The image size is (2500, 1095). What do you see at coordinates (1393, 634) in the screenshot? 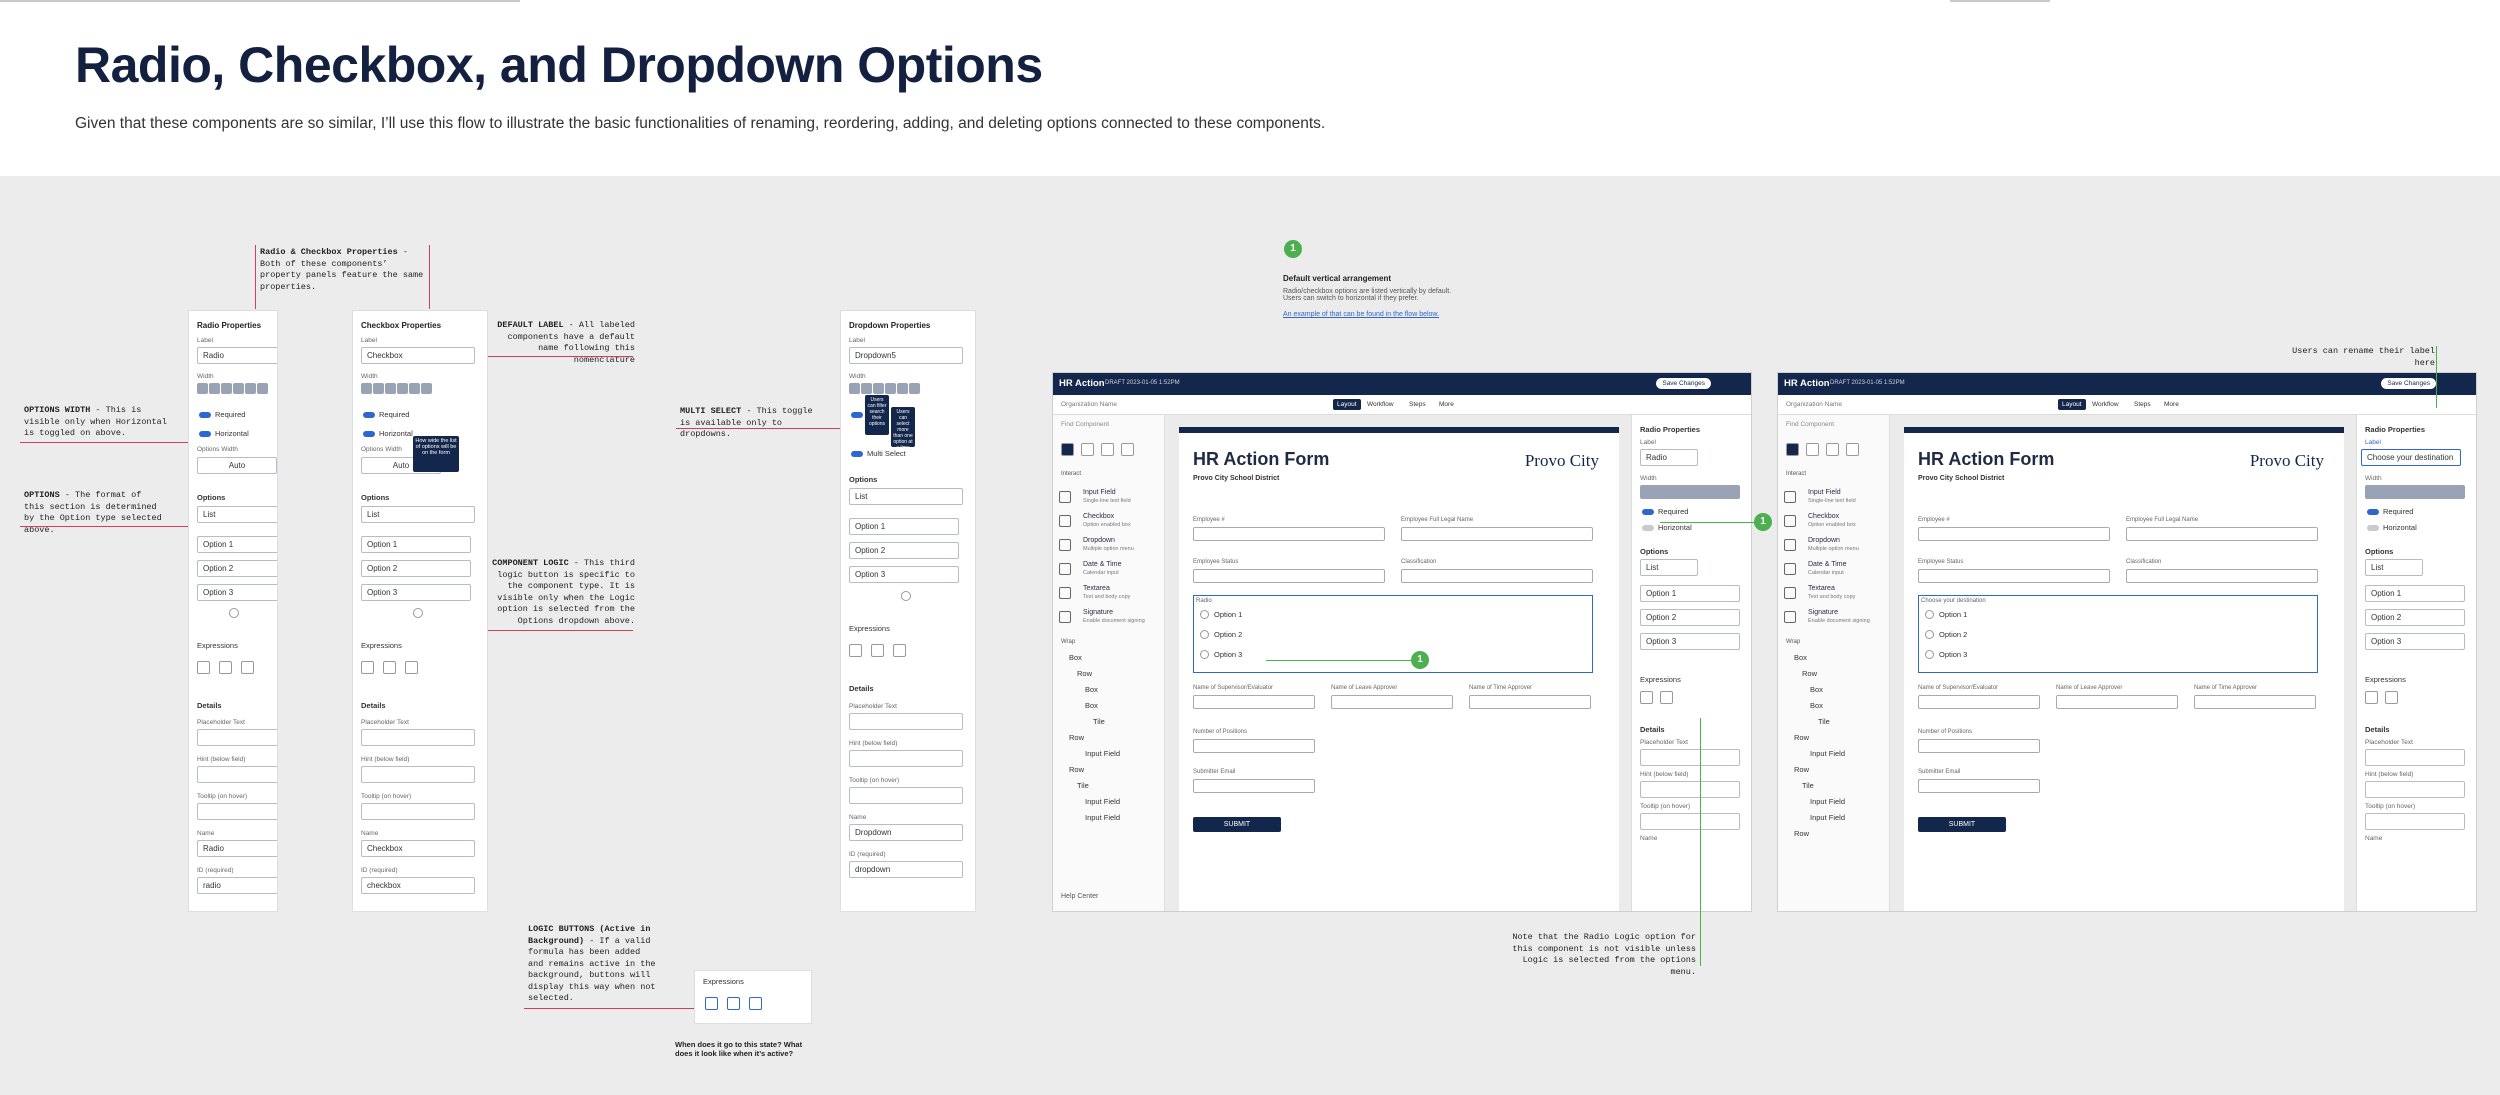
I see `radio-component: Radio Option 1 Option 2 Option 3` at bounding box center [1393, 634].